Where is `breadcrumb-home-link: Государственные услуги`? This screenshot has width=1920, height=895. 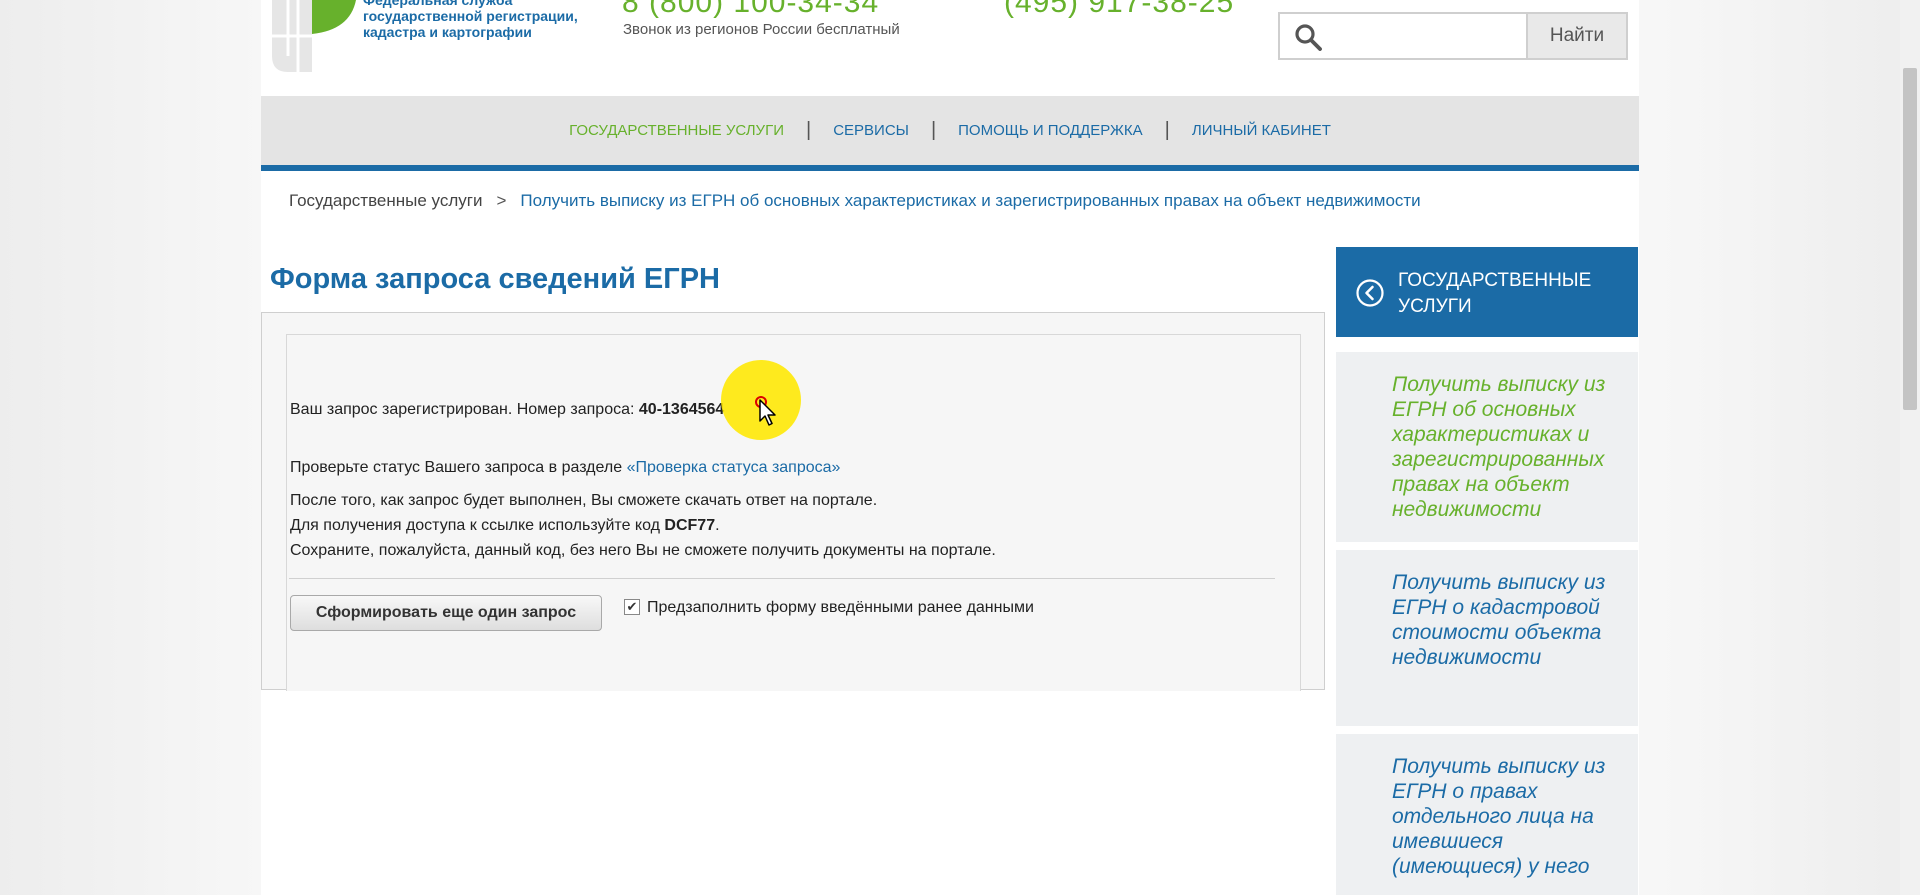
breadcrumb-home-link: Государственные услуги is located at coordinates (385, 200).